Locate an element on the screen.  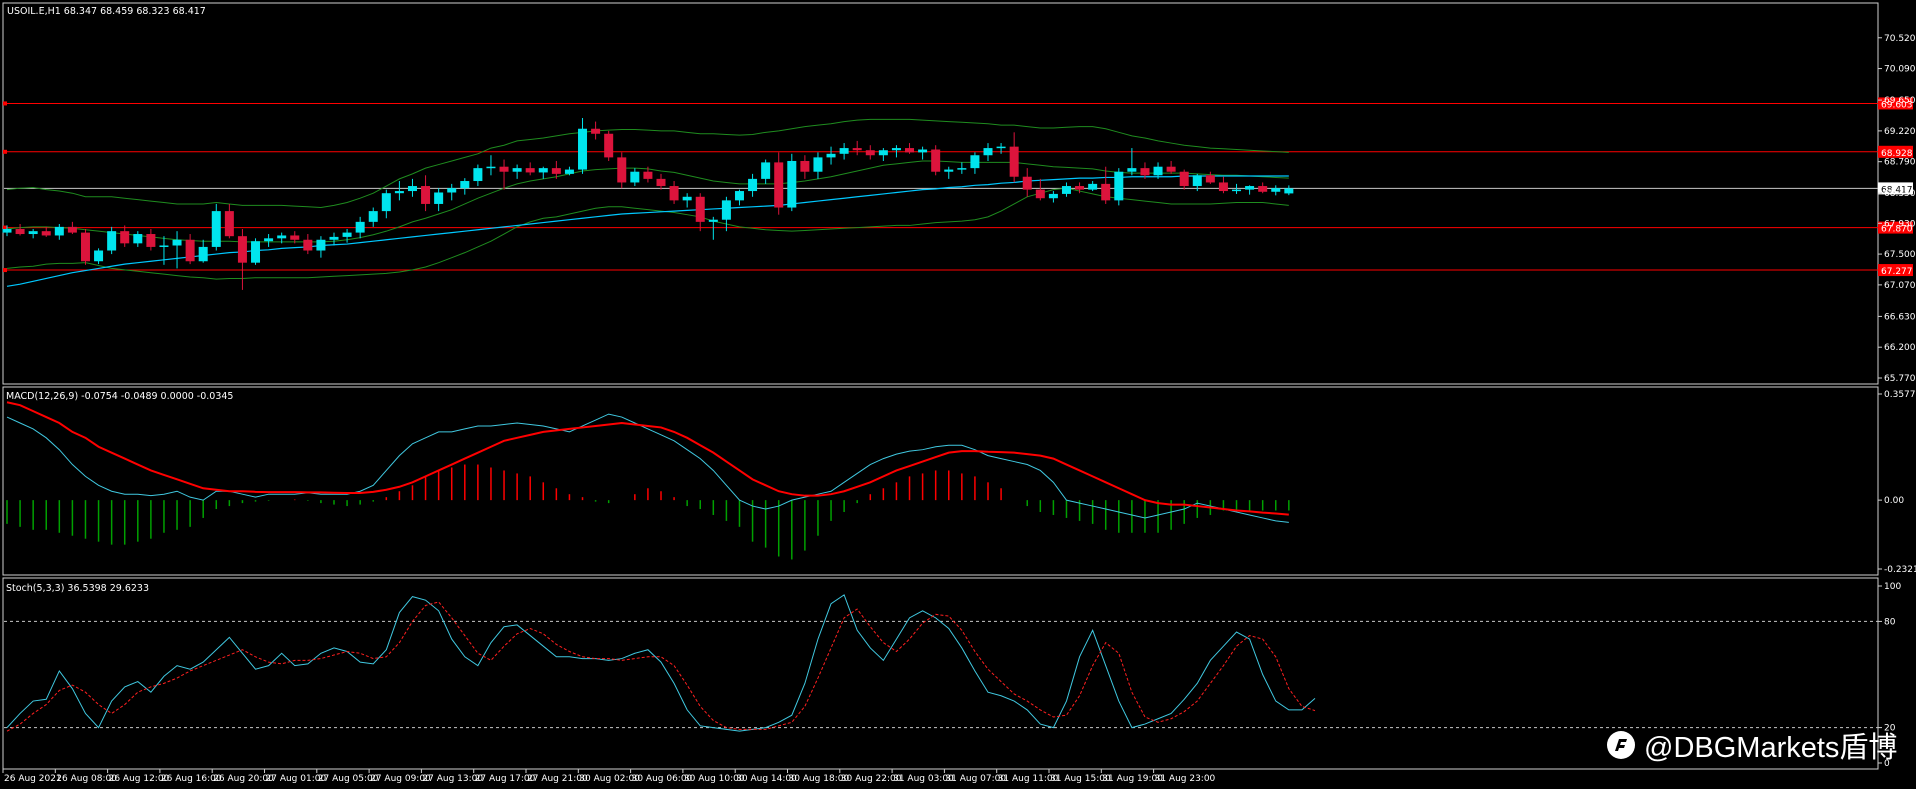
time-tick-label: 26 Aug 2021 is located at coordinates (33, 779).